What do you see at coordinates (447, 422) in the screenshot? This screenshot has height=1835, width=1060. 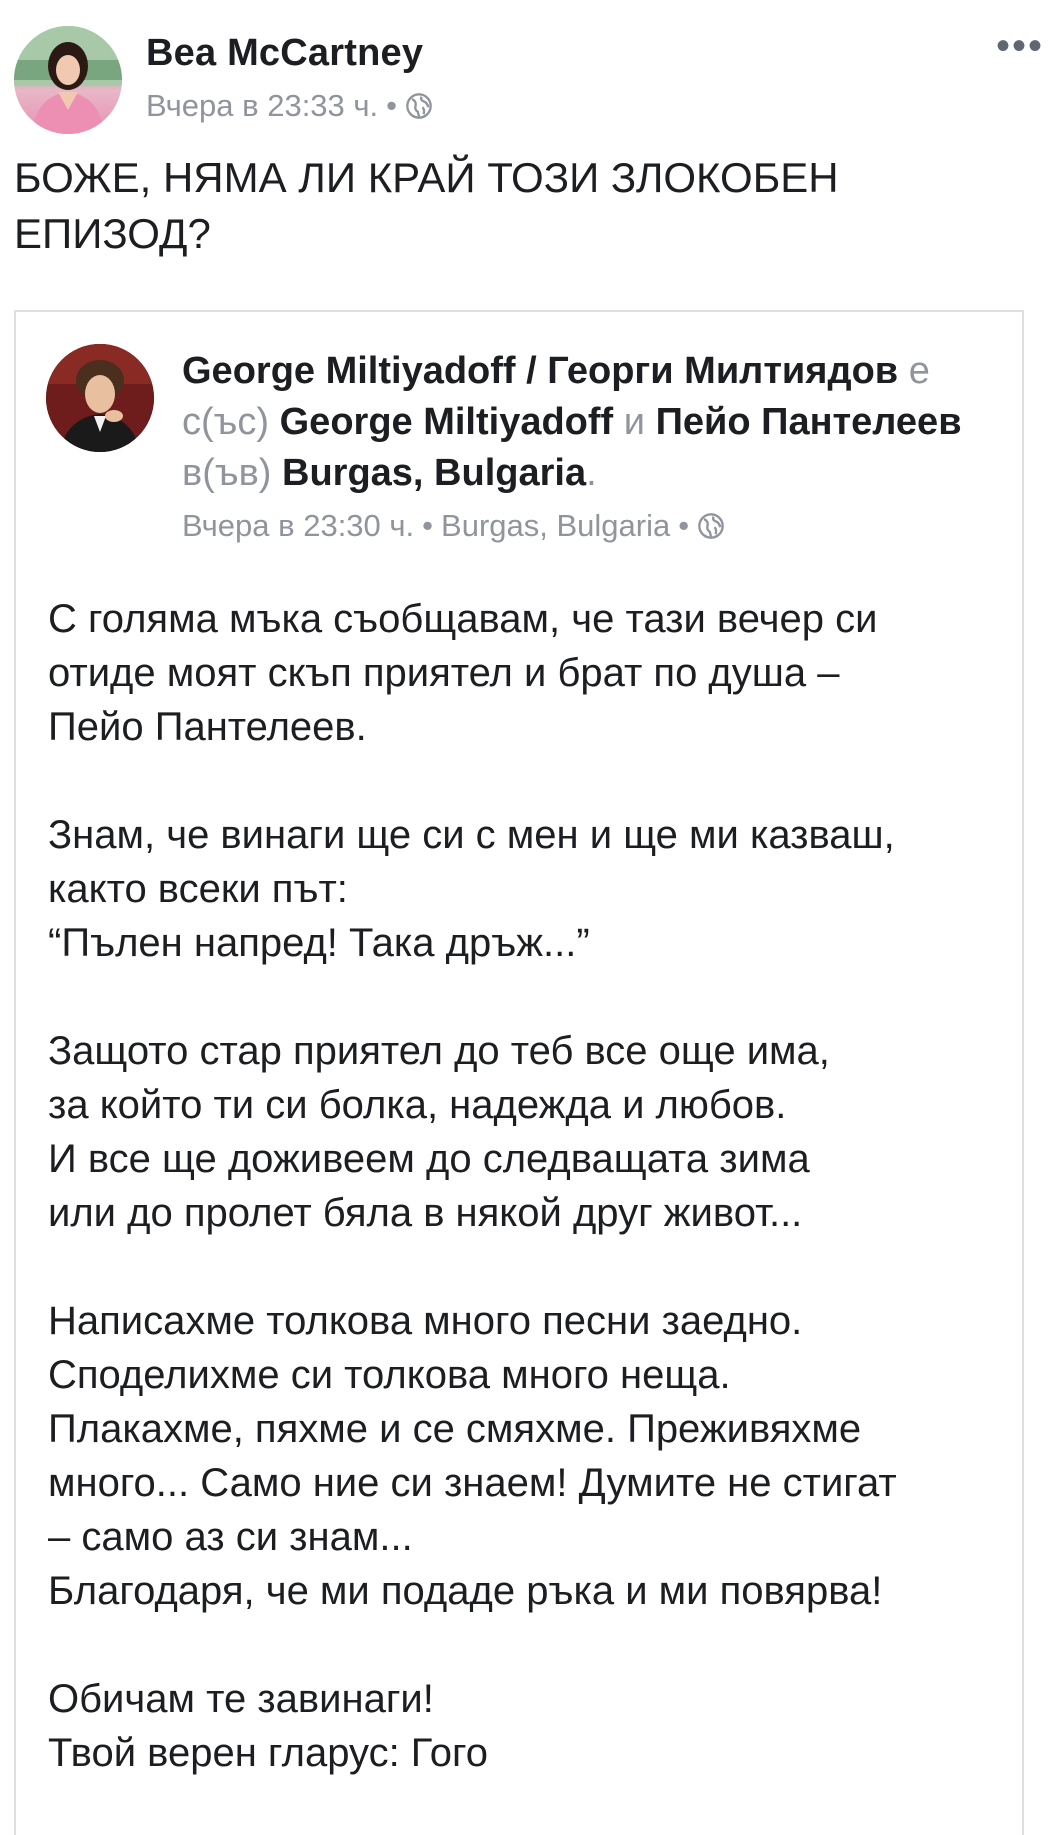 I see `tagged-person-1: George Miltiyadoff` at bounding box center [447, 422].